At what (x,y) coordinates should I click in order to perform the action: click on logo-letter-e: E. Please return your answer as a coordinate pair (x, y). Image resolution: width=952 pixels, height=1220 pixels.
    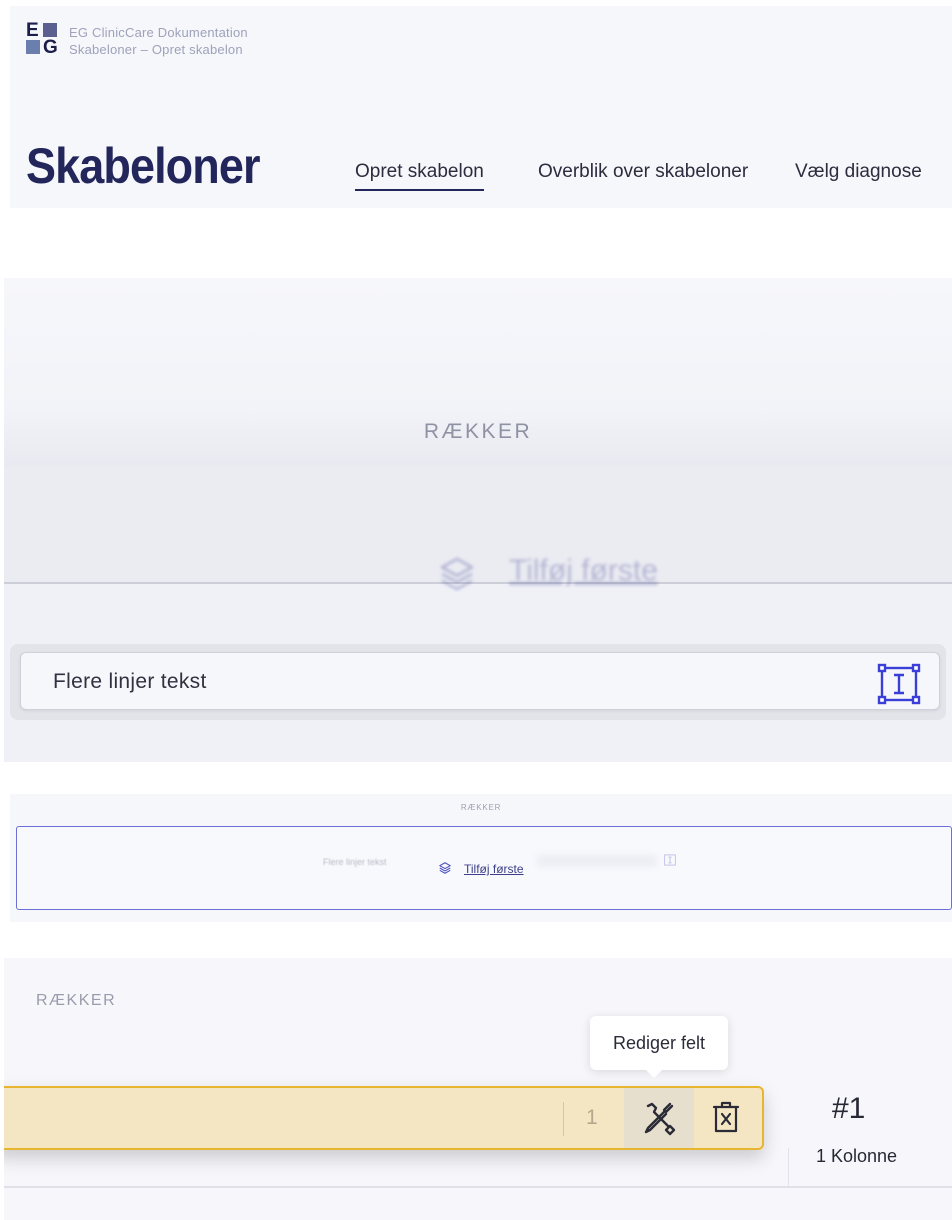
    Looking at the image, I should click on (32, 30).